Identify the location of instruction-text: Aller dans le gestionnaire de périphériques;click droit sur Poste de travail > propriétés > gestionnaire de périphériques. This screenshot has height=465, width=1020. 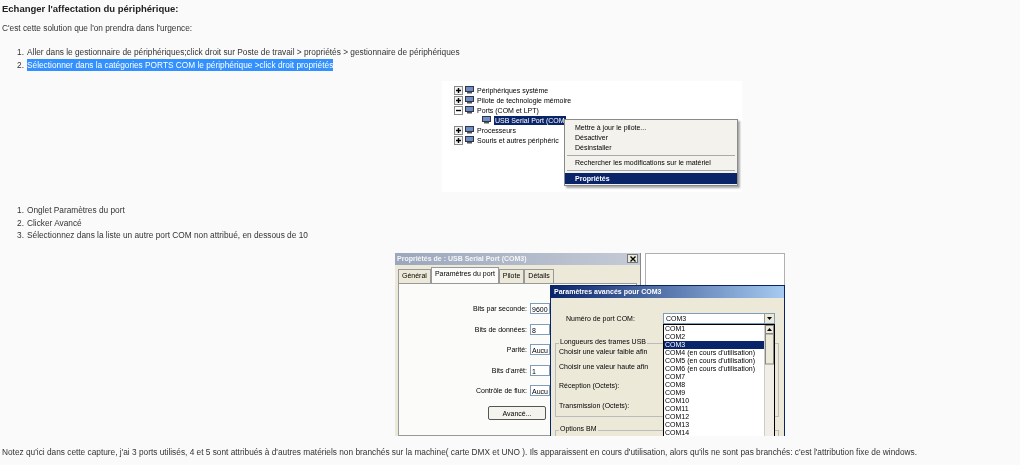
(243, 52).